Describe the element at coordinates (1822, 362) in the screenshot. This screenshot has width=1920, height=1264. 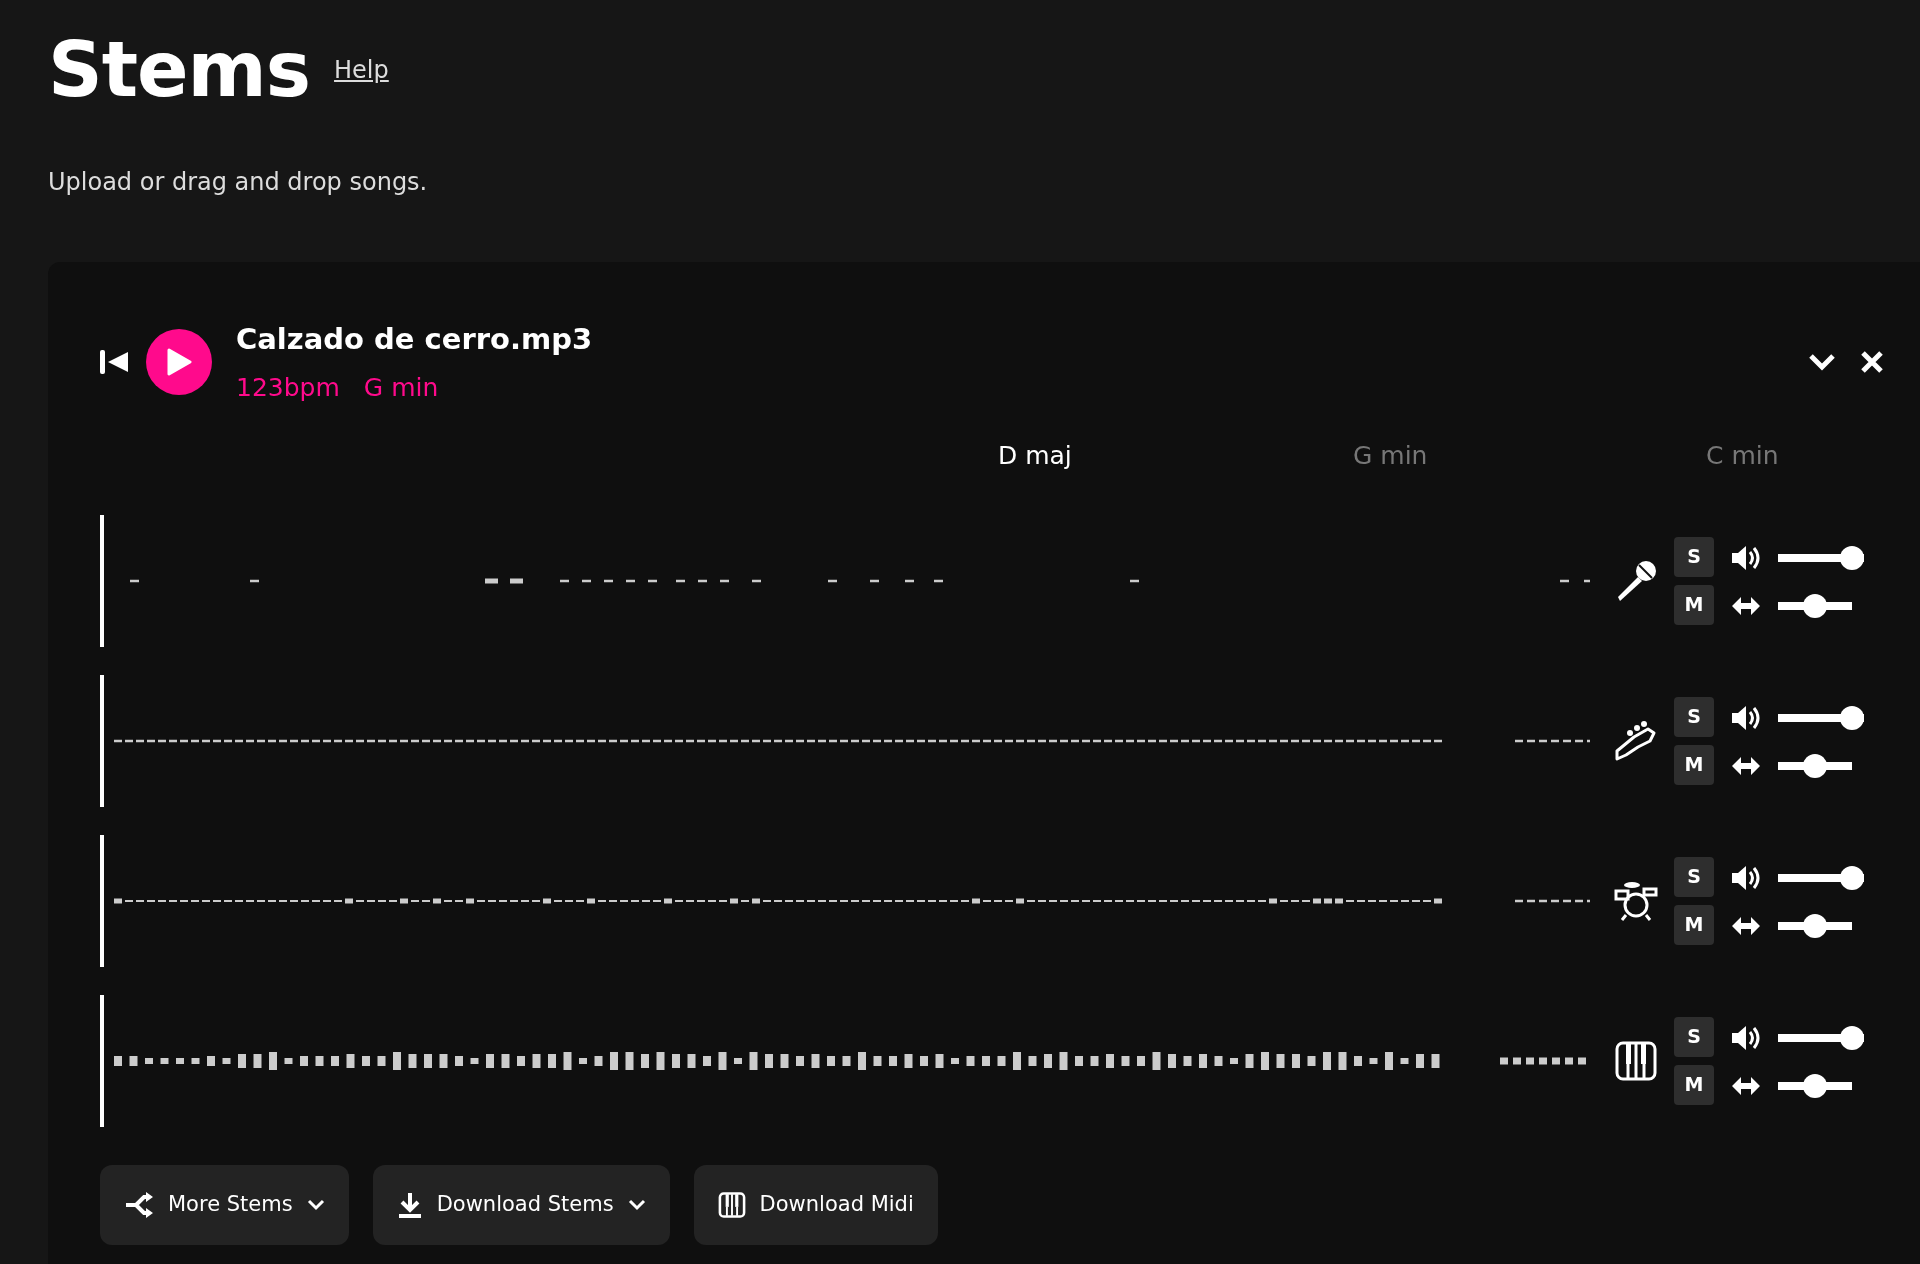
I see `chevron-down-icon` at that location.